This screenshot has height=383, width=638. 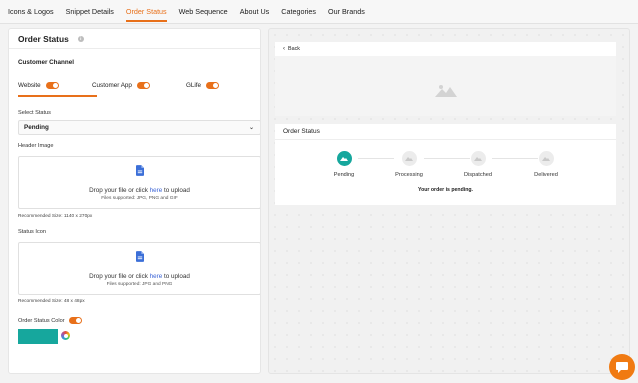 What do you see at coordinates (36, 127) in the screenshot?
I see `status-select-value: Pending` at bounding box center [36, 127].